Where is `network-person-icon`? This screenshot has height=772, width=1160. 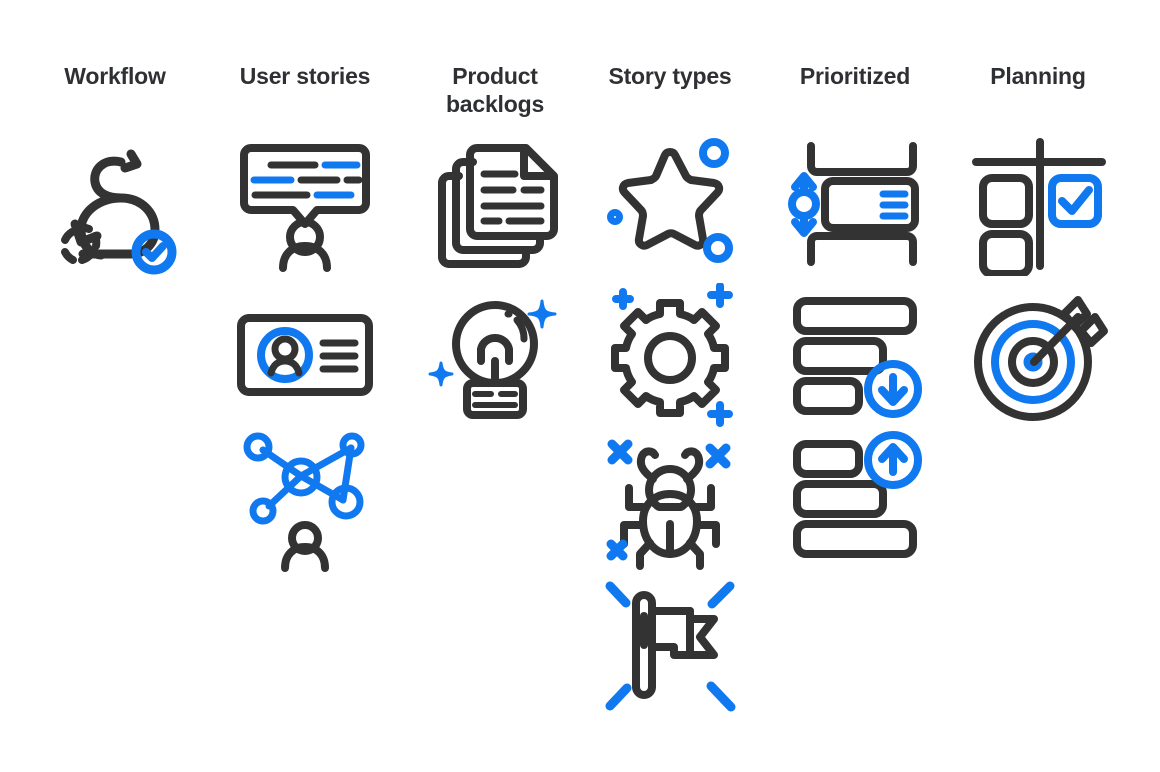 network-person-icon is located at coordinates (305, 500).